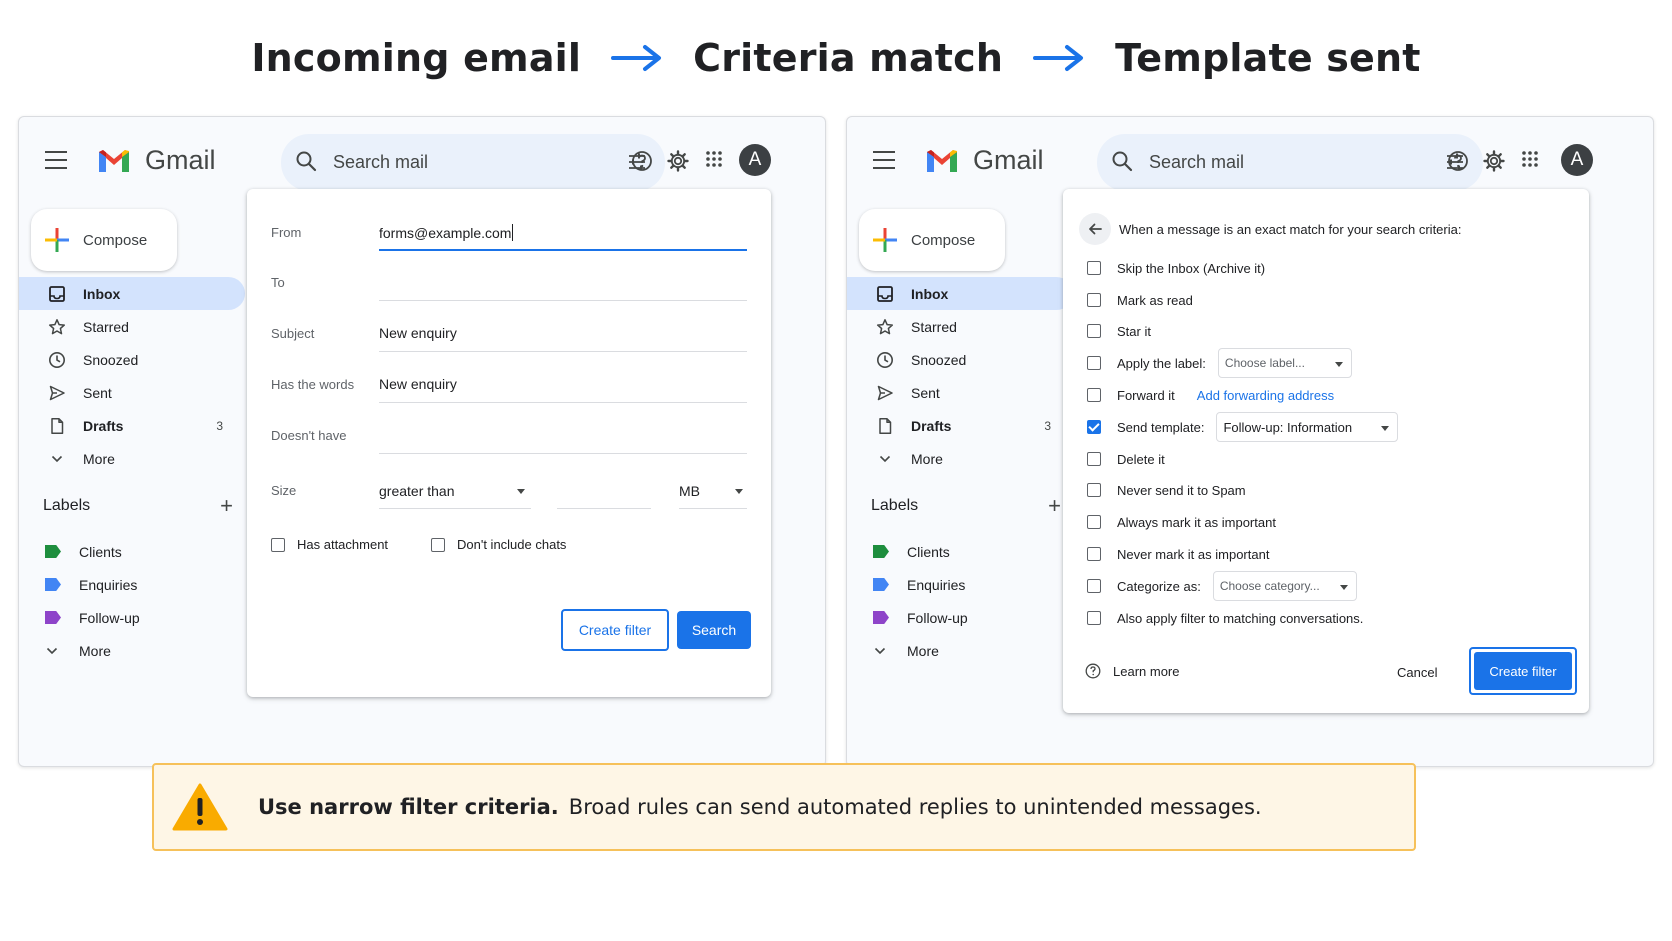  I want to click on size-label: Size, so click(284, 490).